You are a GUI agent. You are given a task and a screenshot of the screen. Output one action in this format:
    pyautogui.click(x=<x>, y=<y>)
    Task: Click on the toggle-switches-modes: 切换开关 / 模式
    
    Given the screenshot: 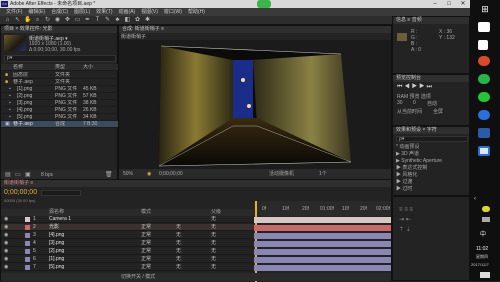 What is the action you would take?
    pyautogui.click(x=138, y=277)
    